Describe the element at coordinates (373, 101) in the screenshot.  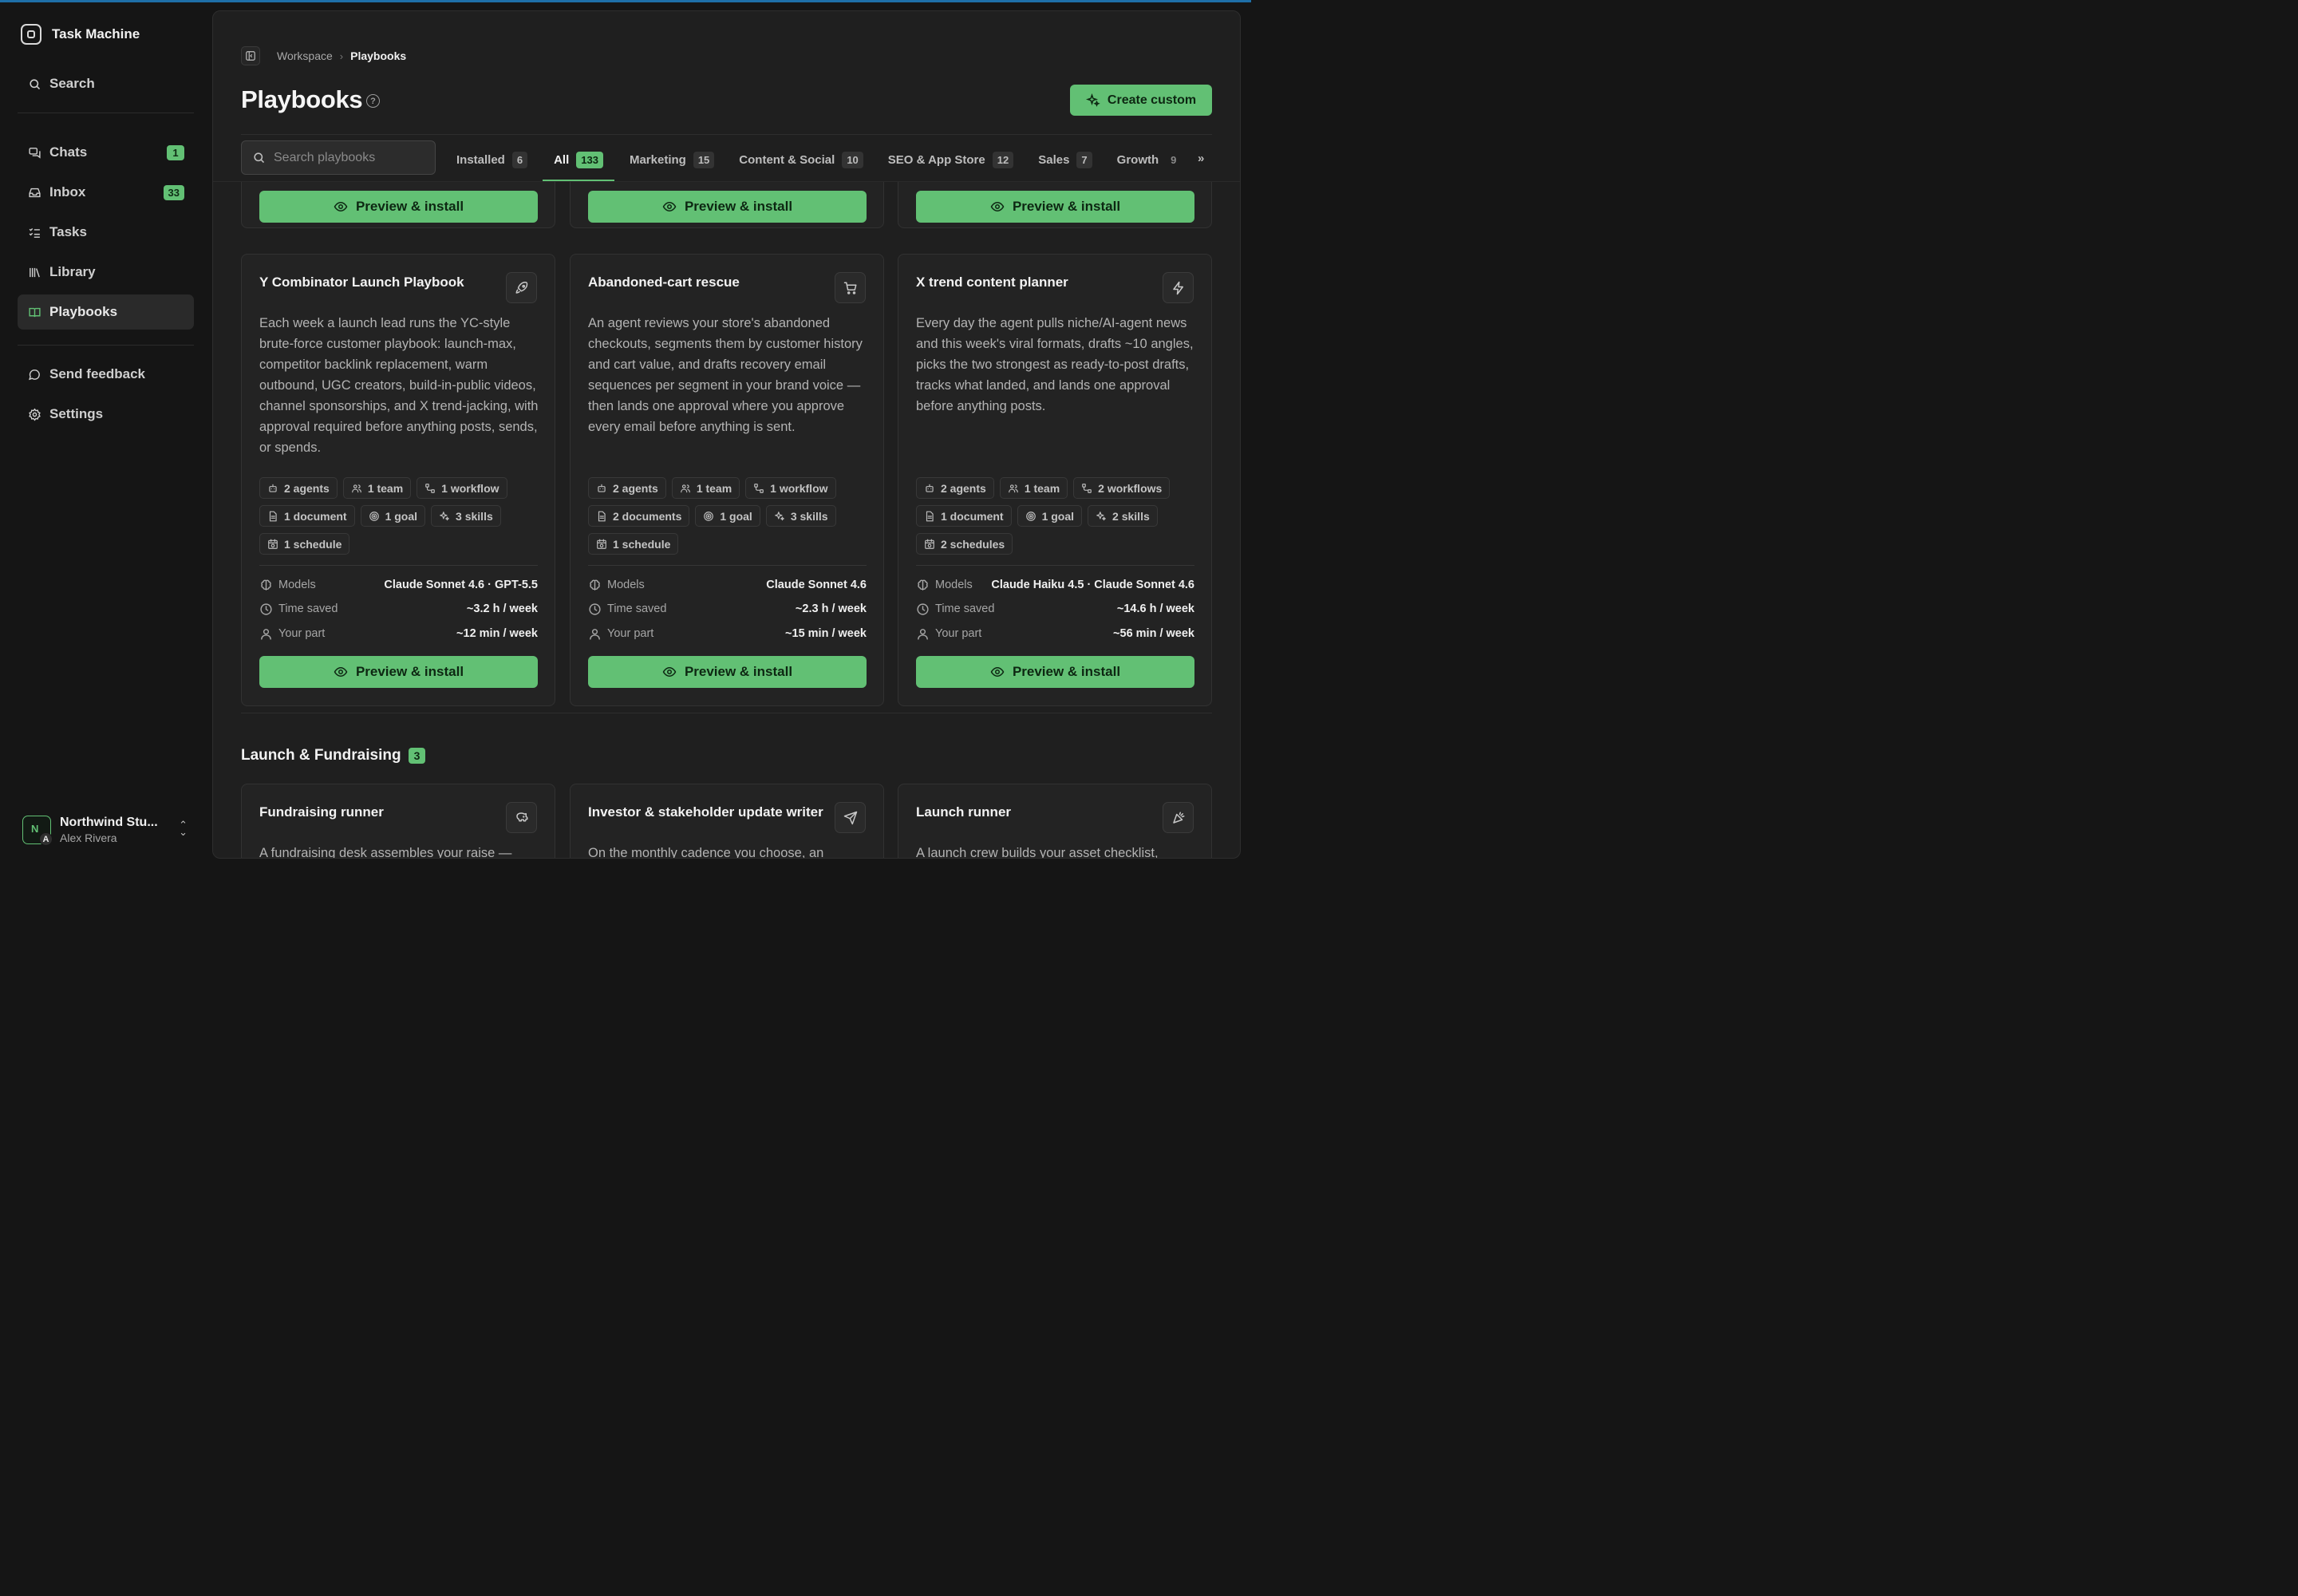
I see `help-icon: ?` at that location.